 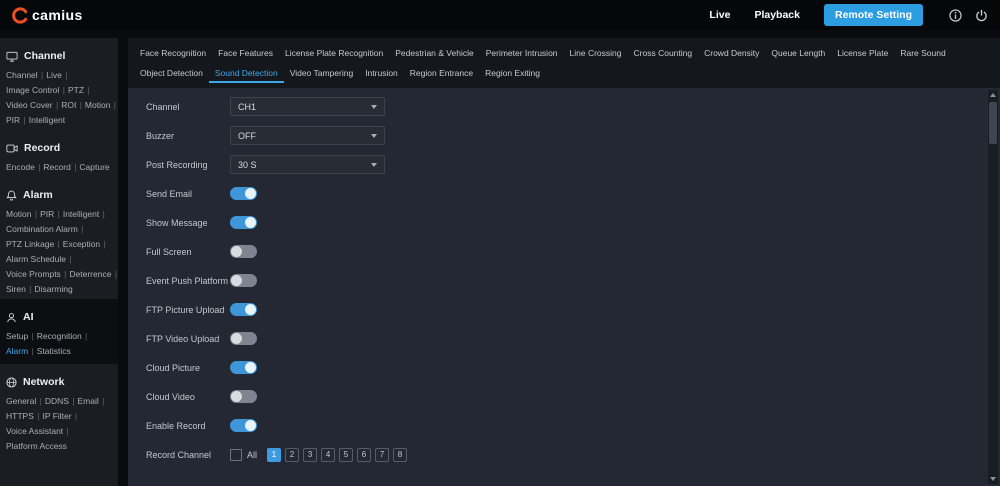 I want to click on tab-crowd-density: Crowd Density, so click(x=731, y=53).